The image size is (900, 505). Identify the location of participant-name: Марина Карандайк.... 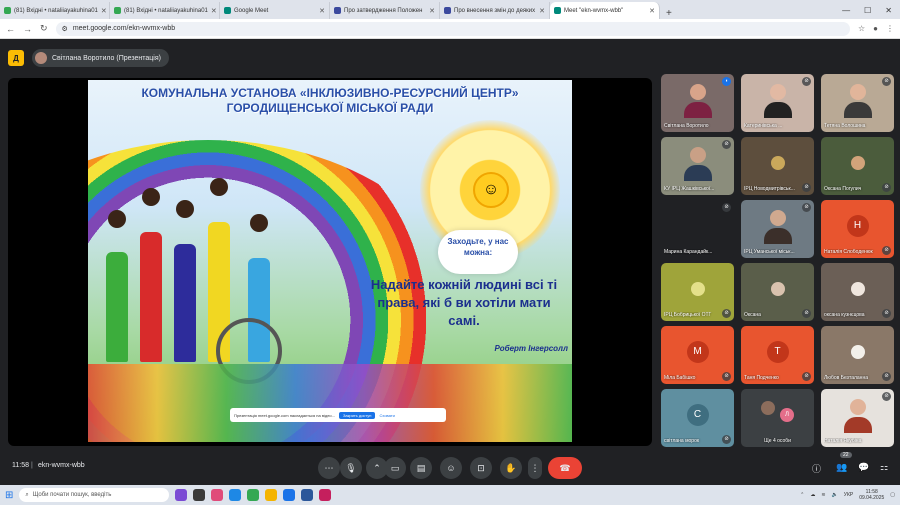
(688, 252).